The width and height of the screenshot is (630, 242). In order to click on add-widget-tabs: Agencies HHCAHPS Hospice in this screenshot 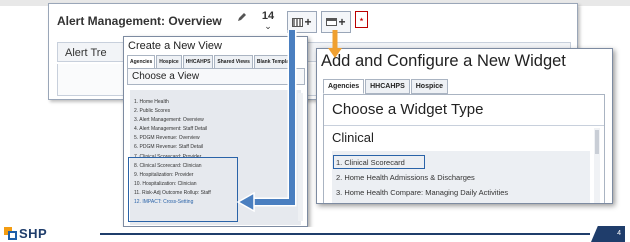, I will do `click(385, 86)`.